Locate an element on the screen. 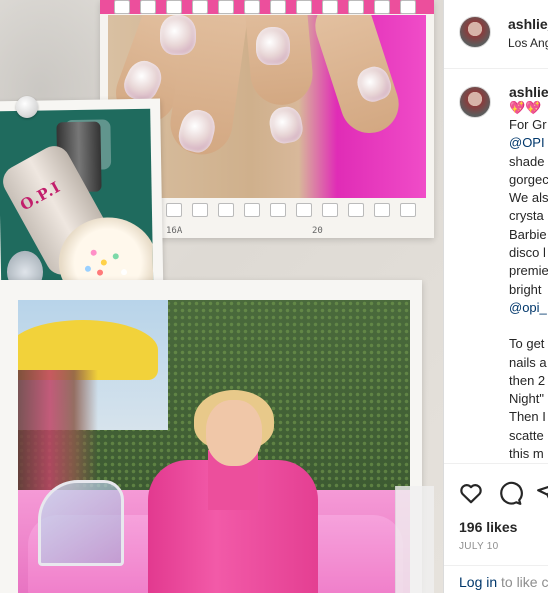 The width and height of the screenshot is (548, 593). caption-line: To get is located at coordinates (527, 344).